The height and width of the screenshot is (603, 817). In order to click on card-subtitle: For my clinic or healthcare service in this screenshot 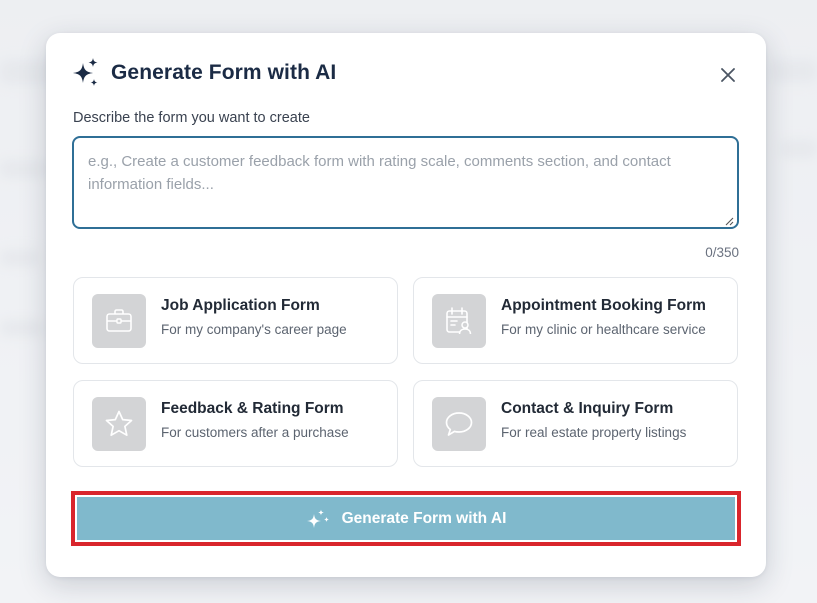, I will do `click(603, 329)`.